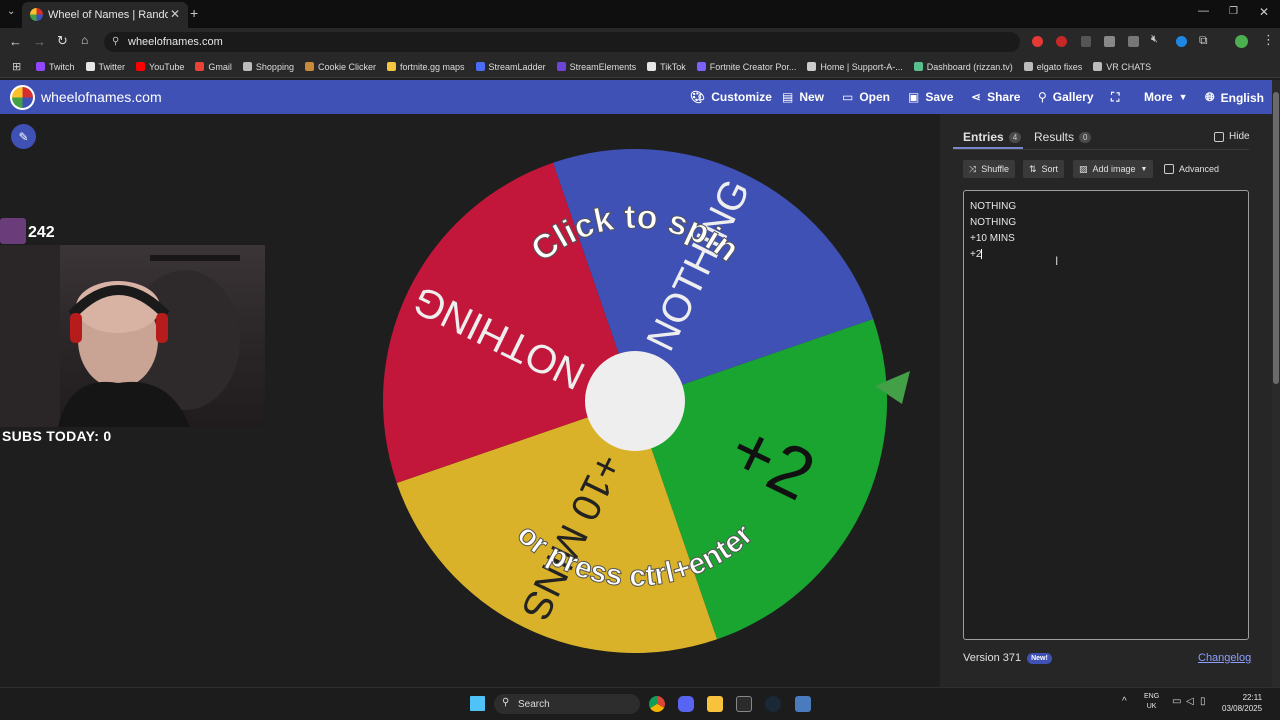 The width and height of the screenshot is (1280, 720). What do you see at coordinates (1106, 415) in the screenshot?
I see `entries-textarea: NOTHING NOTHING +10 MINS +2 I` at bounding box center [1106, 415].